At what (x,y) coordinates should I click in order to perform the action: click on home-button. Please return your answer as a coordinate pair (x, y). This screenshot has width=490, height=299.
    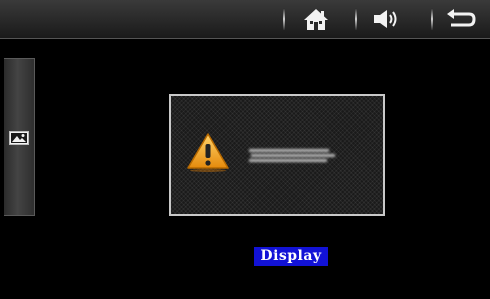
    Looking at the image, I should click on (316, 19).